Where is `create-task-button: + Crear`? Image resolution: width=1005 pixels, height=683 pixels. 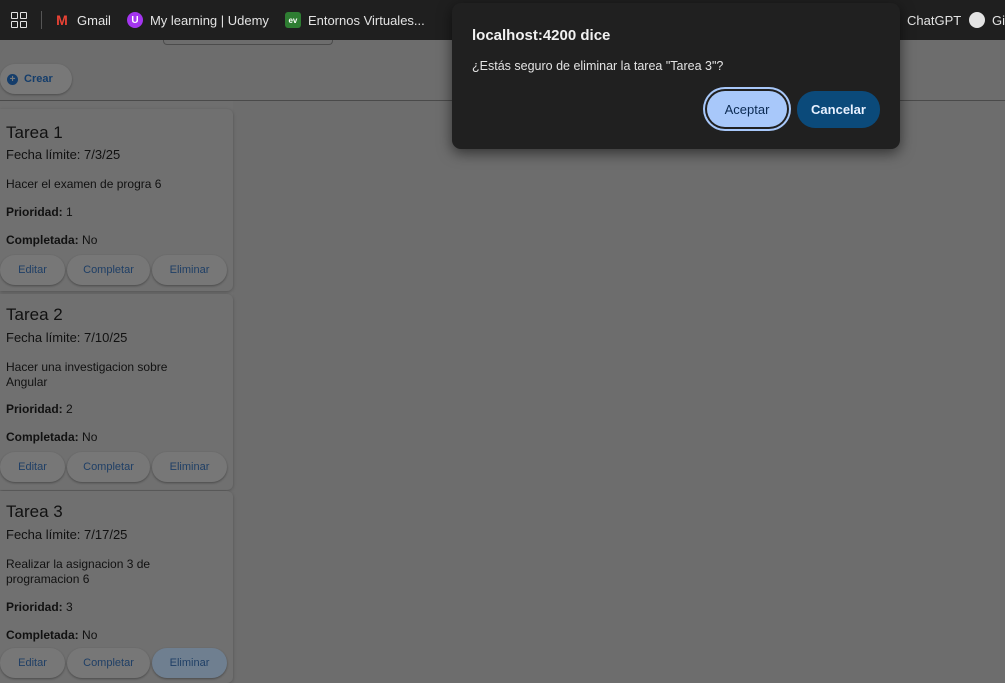
create-task-button: + Crear is located at coordinates (36, 79).